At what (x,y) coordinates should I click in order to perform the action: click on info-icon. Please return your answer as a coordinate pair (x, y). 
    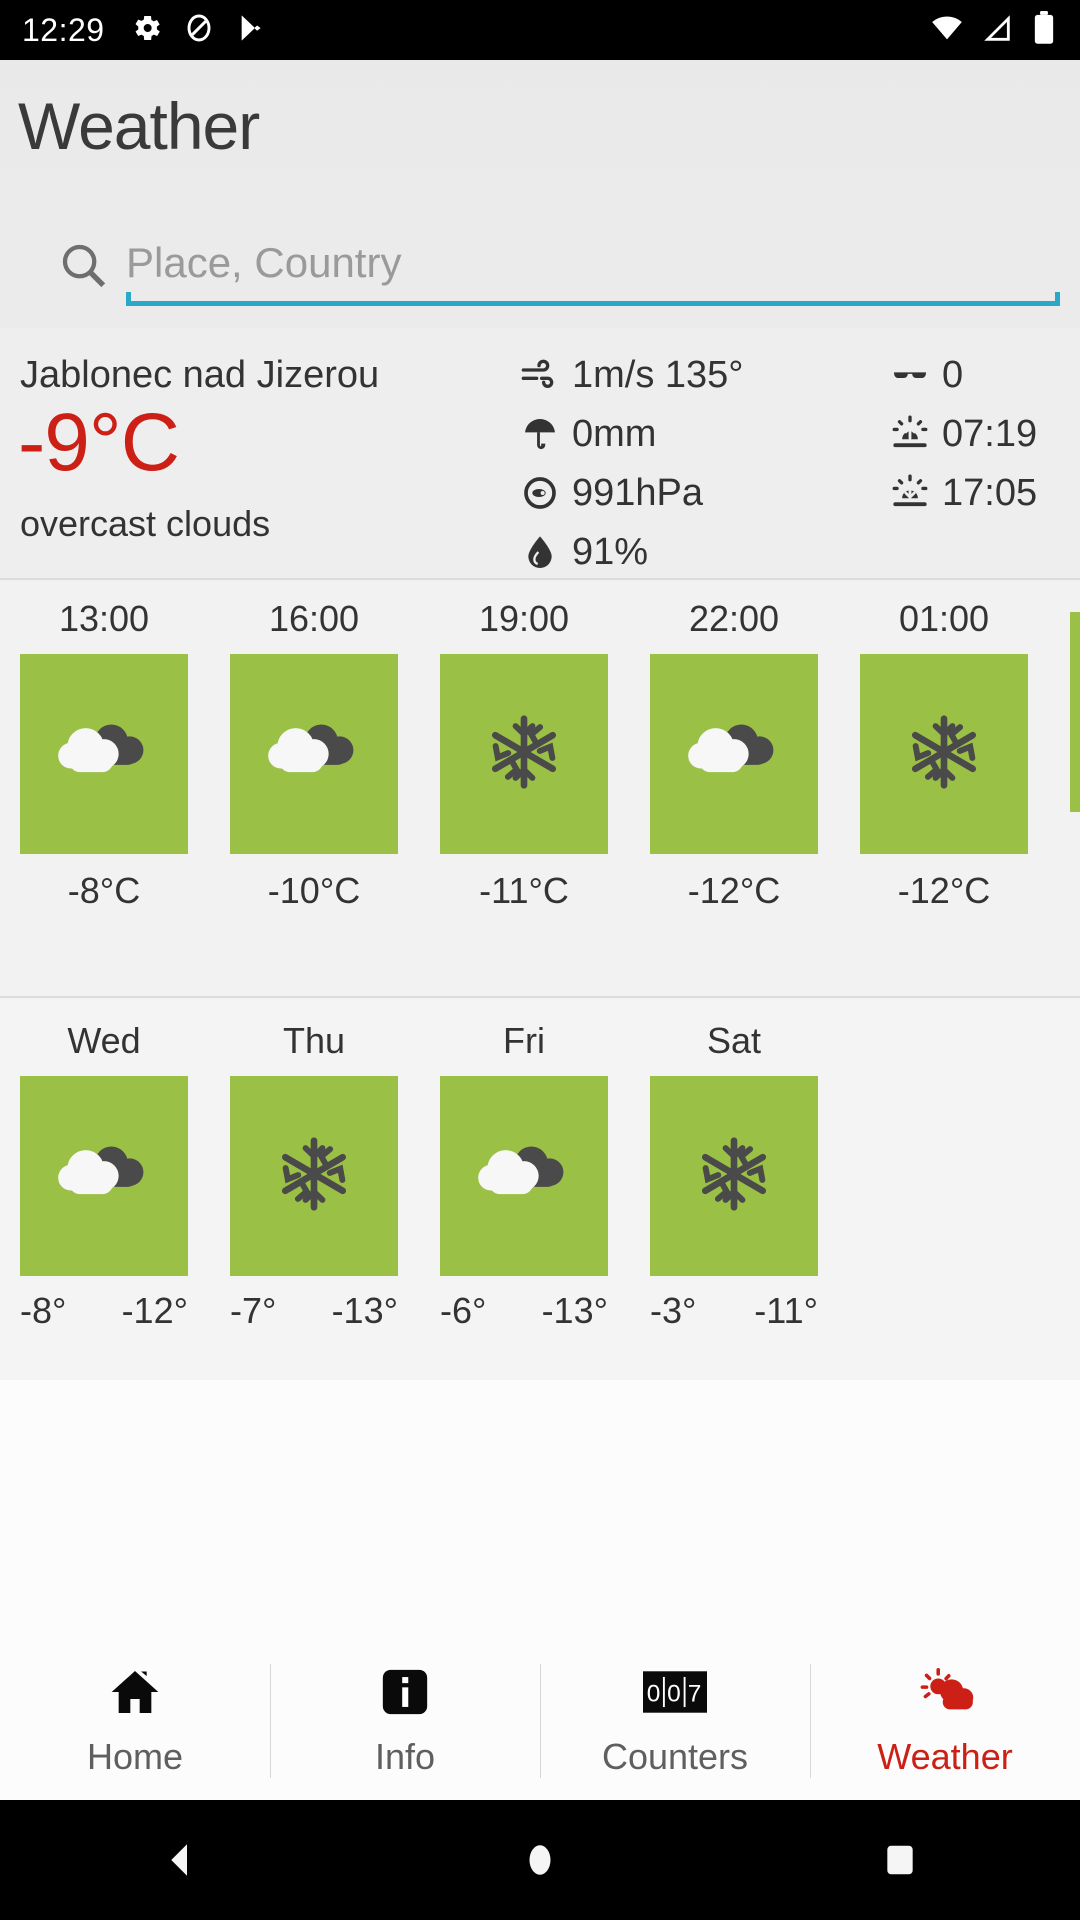
    Looking at the image, I should click on (405, 1692).